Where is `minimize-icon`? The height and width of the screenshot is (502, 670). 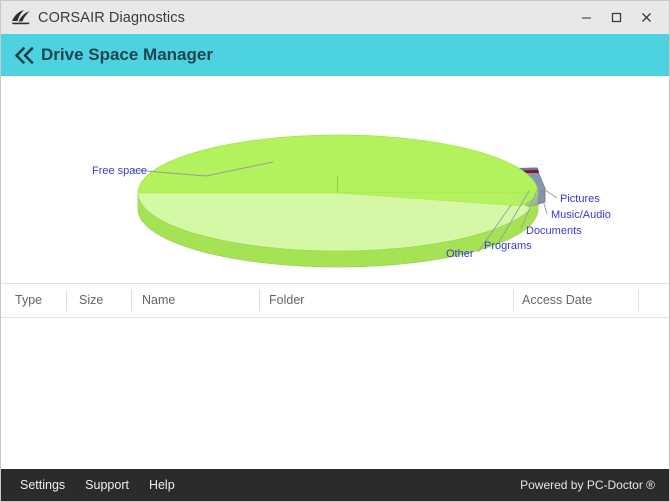
minimize-icon is located at coordinates (586, 17).